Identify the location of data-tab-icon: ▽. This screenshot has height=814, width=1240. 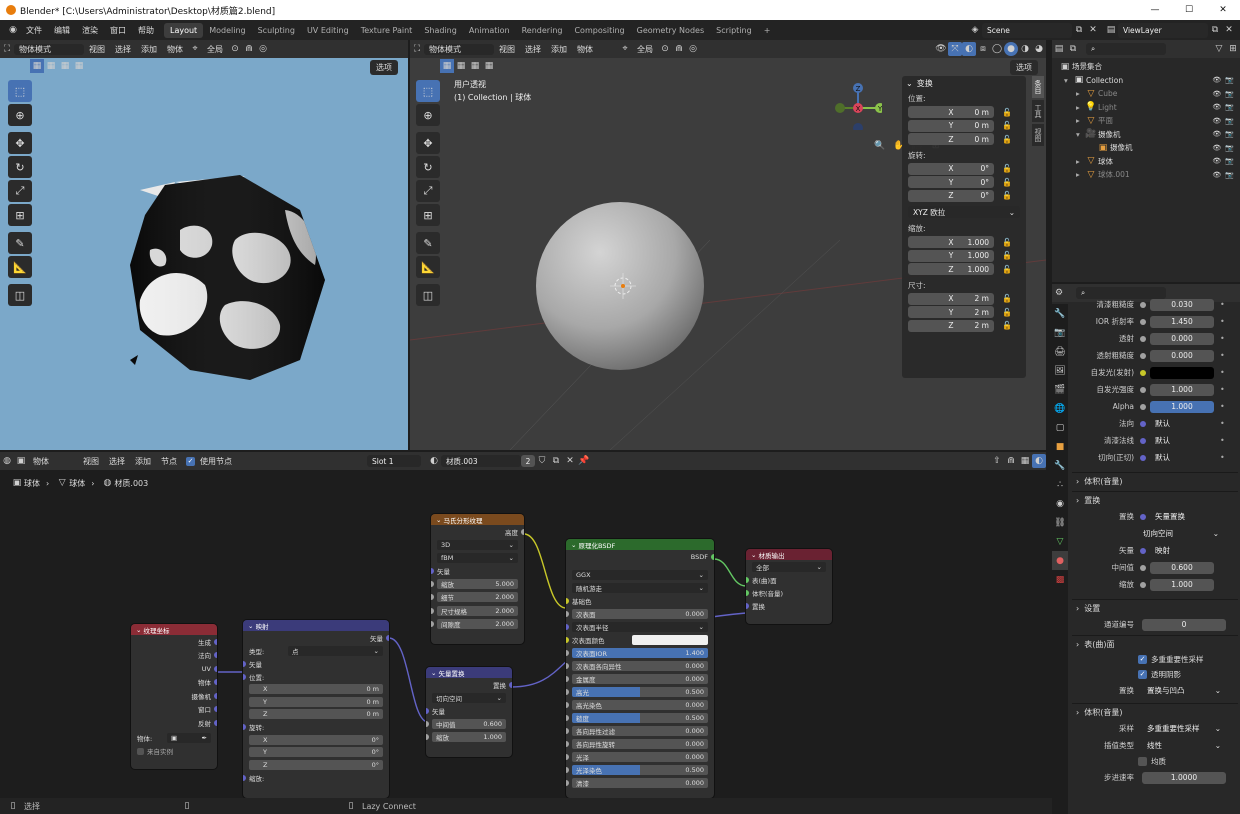
(1060, 541).